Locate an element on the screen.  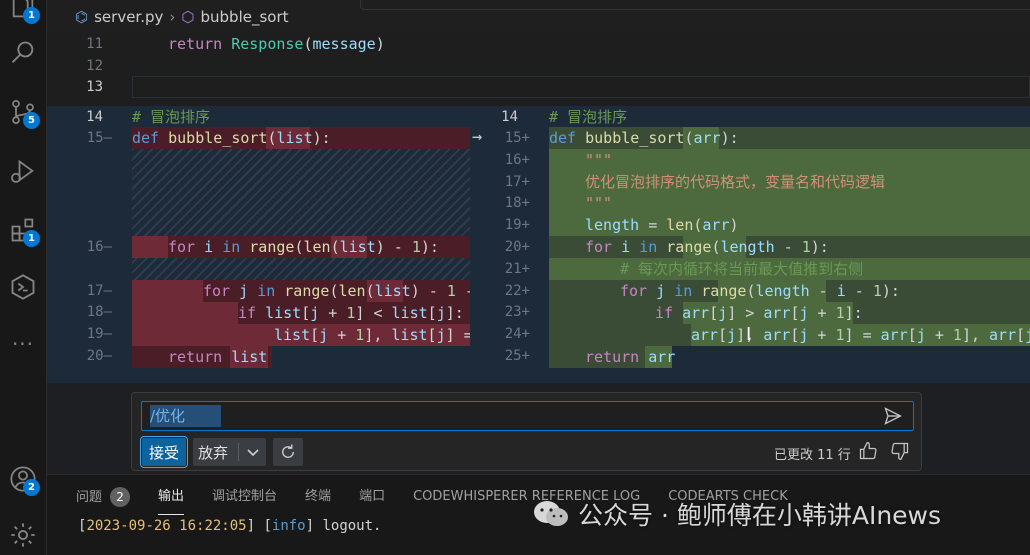
chat-input-value: /优化 is located at coordinates (186, 416).